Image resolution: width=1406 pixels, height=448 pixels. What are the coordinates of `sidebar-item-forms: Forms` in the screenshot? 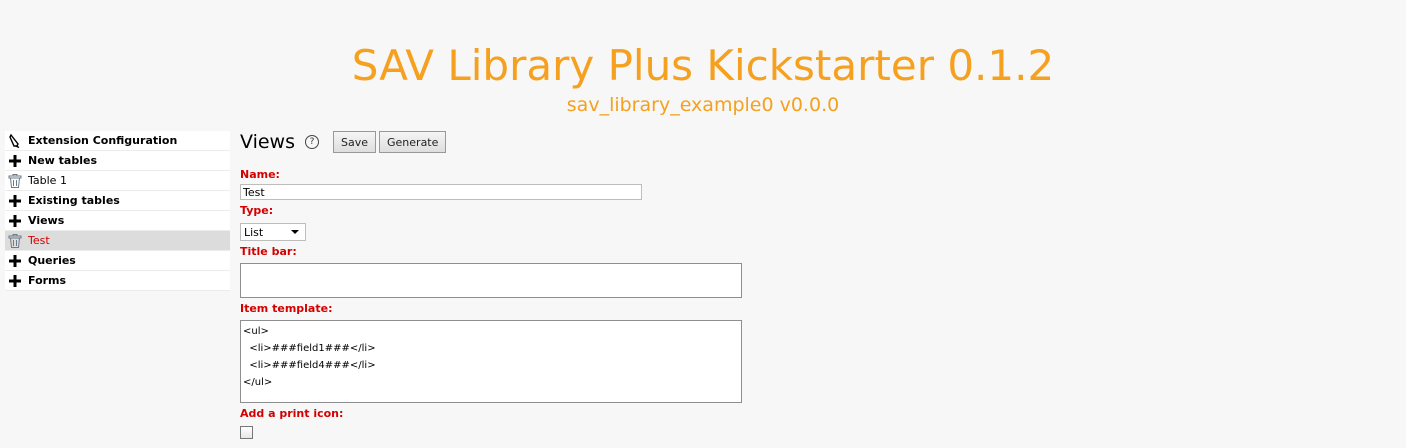 It's located at (117, 281).